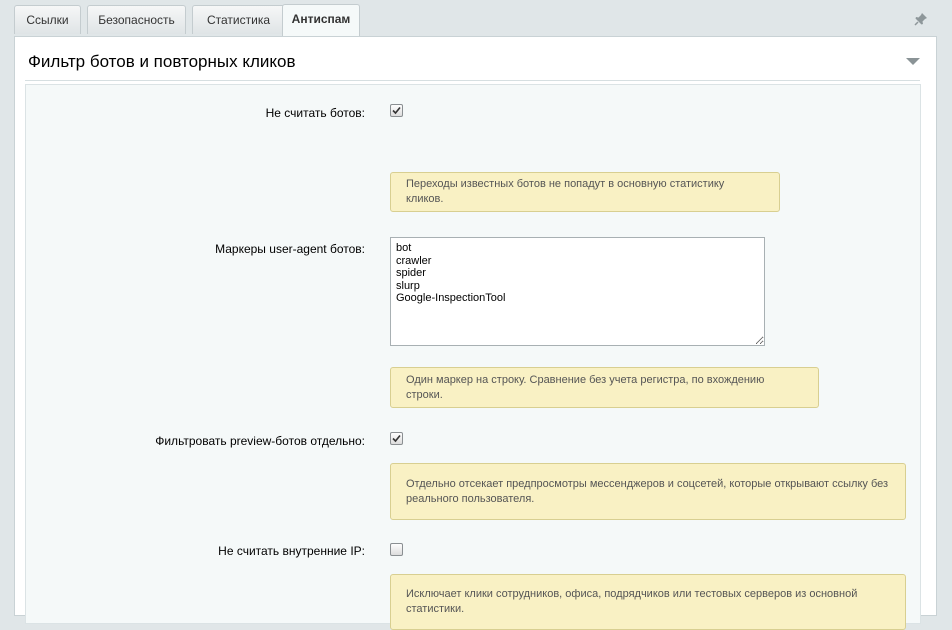 The image size is (952, 630). What do you see at coordinates (238, 19) in the screenshot?
I see `tab-statistics: Статистика` at bounding box center [238, 19].